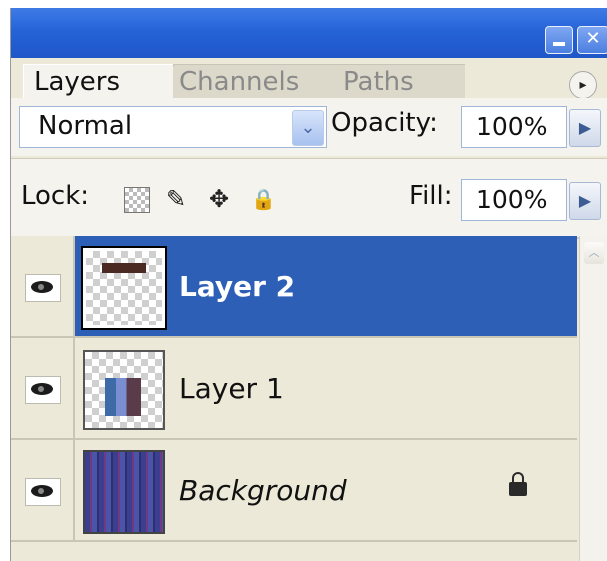  What do you see at coordinates (263, 490) in the screenshot?
I see `layer-name: Background` at bounding box center [263, 490].